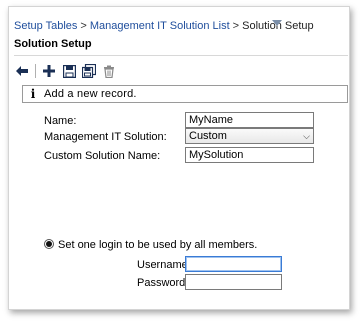  I want to click on back-arrow-icon, so click(22, 71).